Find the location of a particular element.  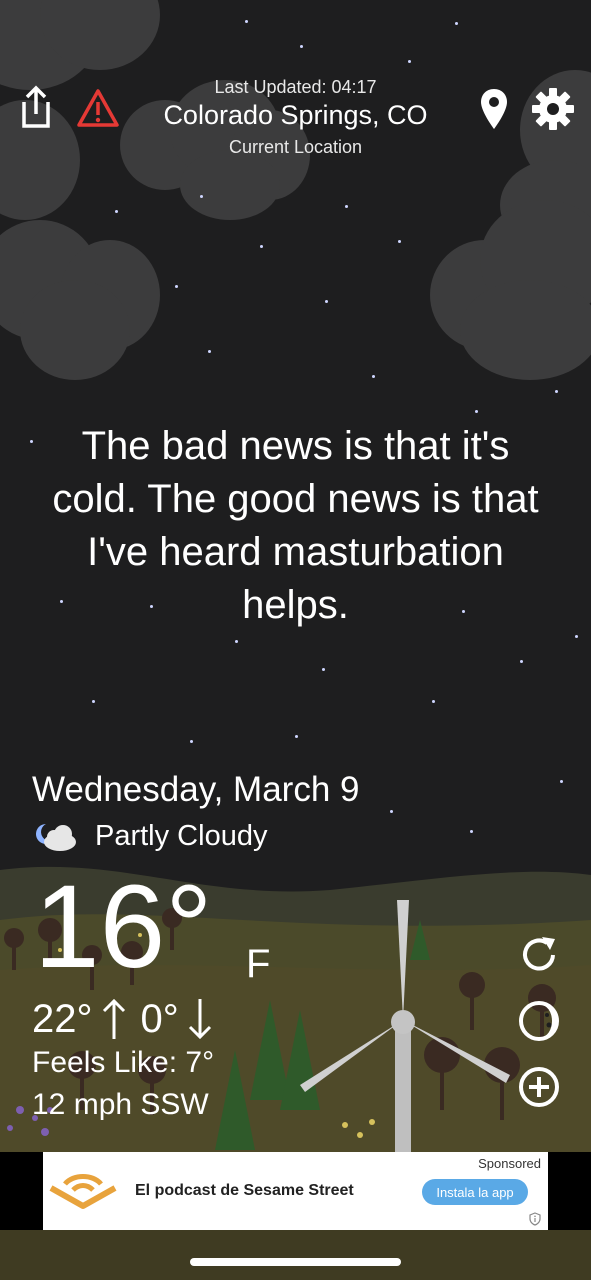

ad-install-button: Instala la app is located at coordinates (475, 1192).